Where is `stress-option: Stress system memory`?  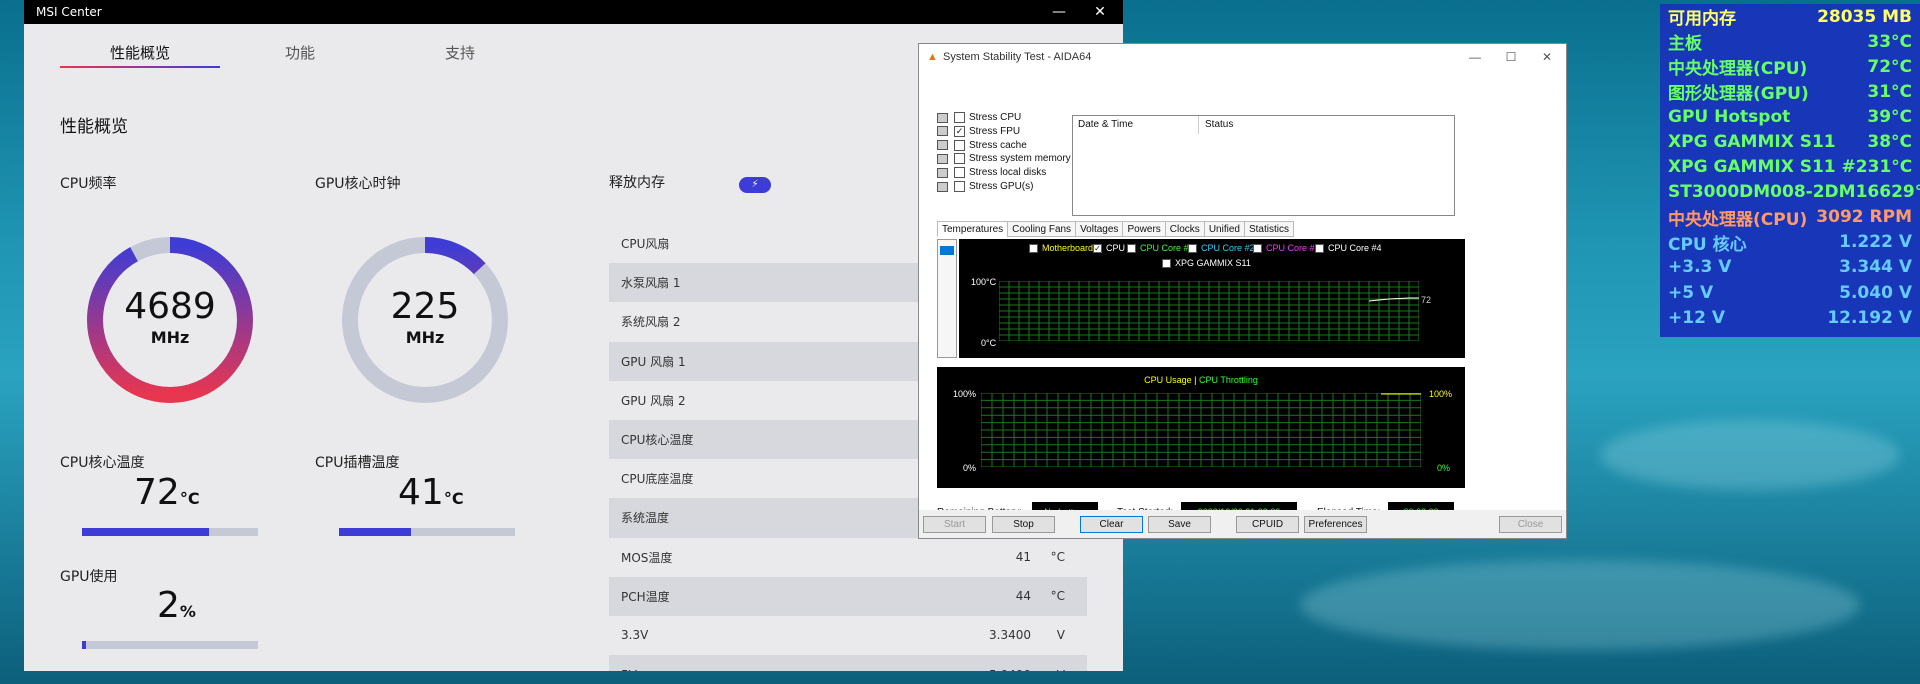 stress-option: Stress system memory is located at coordinates (1004, 159).